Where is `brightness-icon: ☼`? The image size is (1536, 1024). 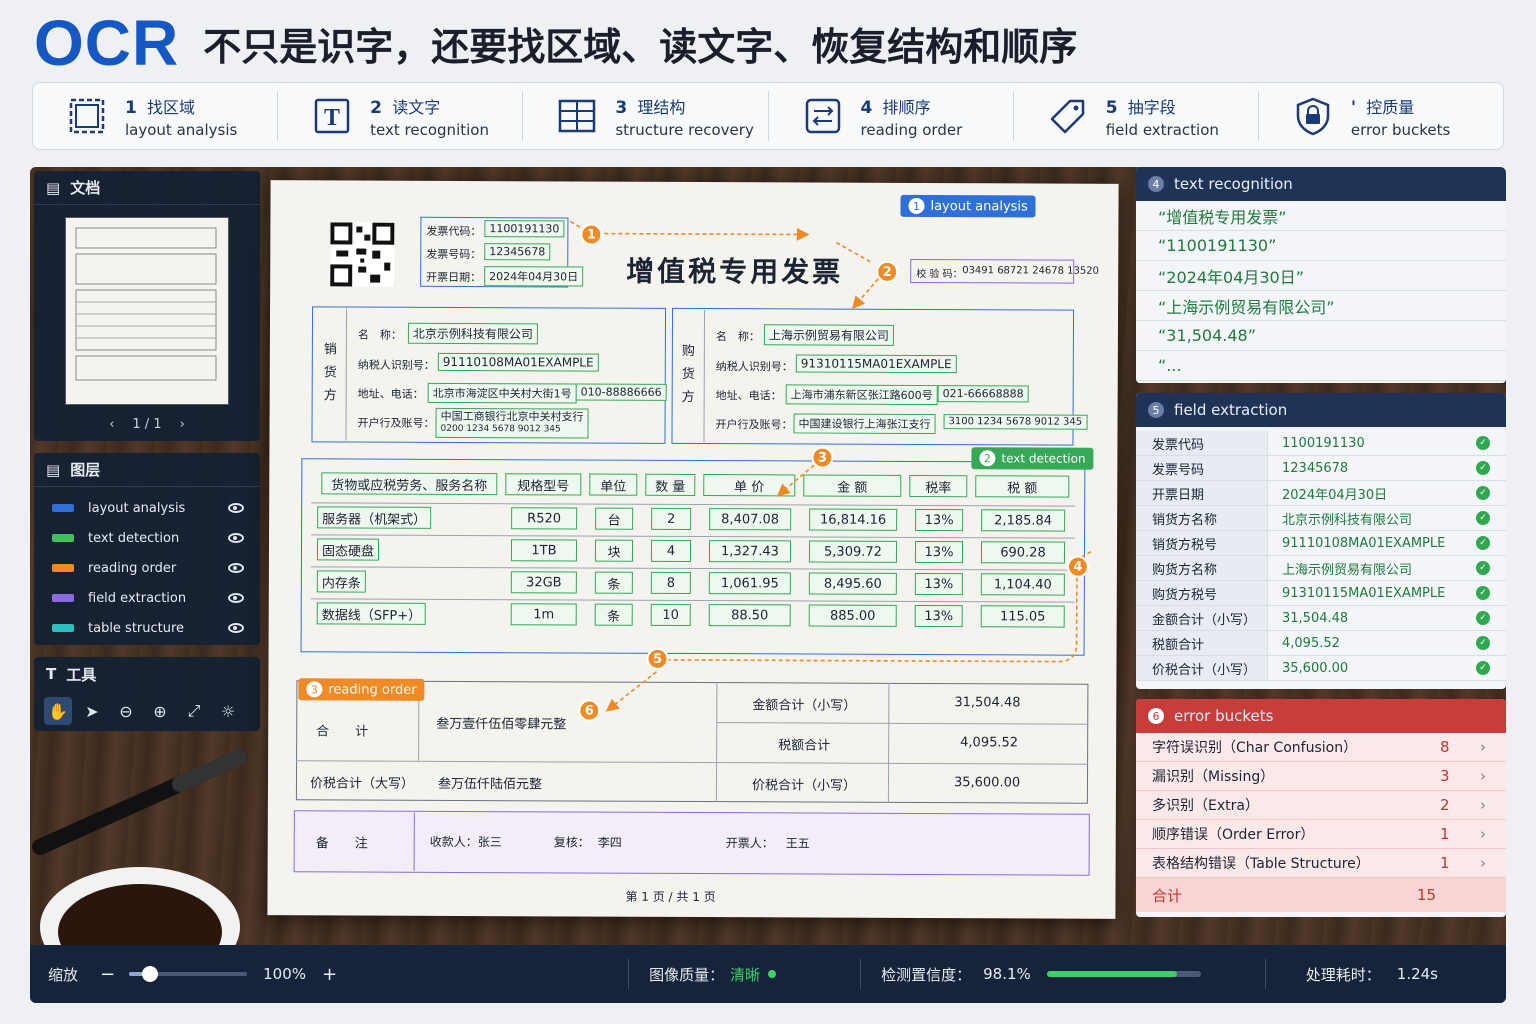
brightness-icon: ☼ is located at coordinates (228, 711).